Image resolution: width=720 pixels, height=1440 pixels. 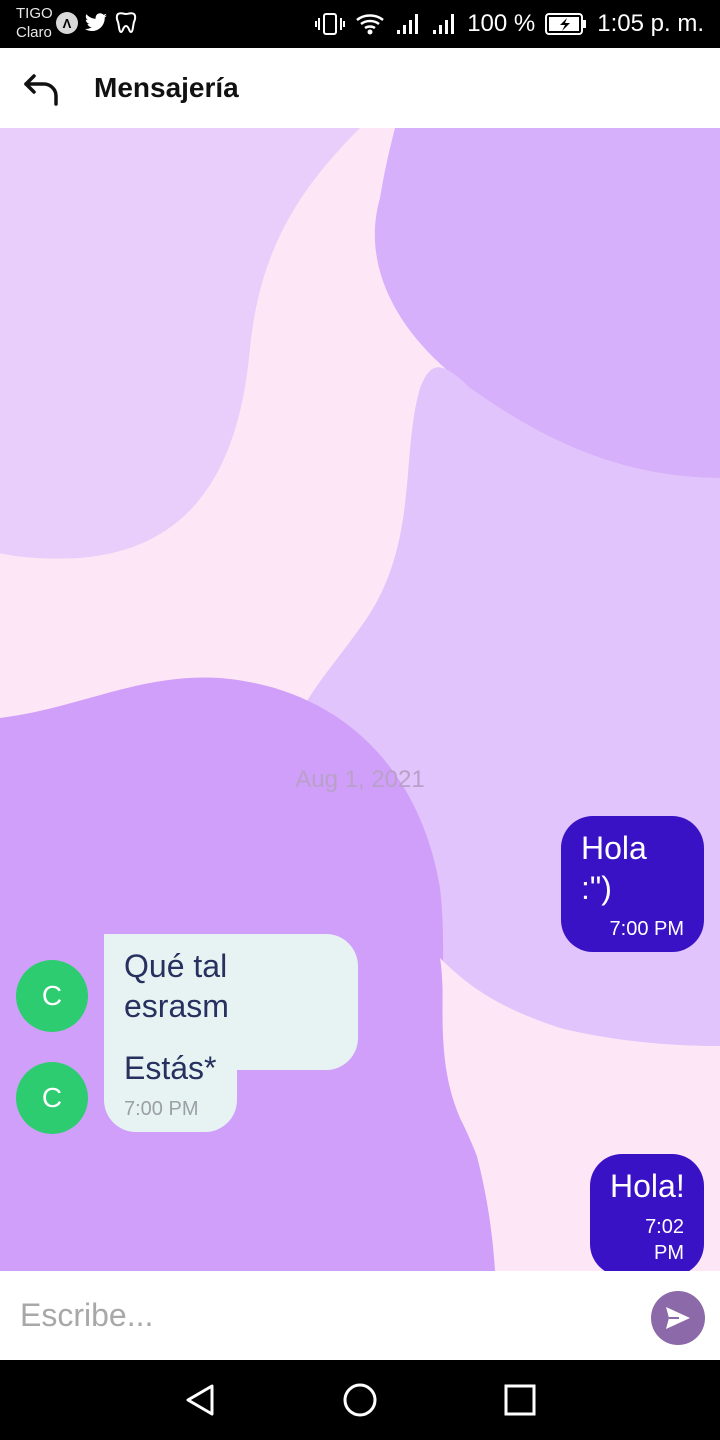 I want to click on outgoing-message: Hola :") 7:00 PM, so click(x=632, y=884).